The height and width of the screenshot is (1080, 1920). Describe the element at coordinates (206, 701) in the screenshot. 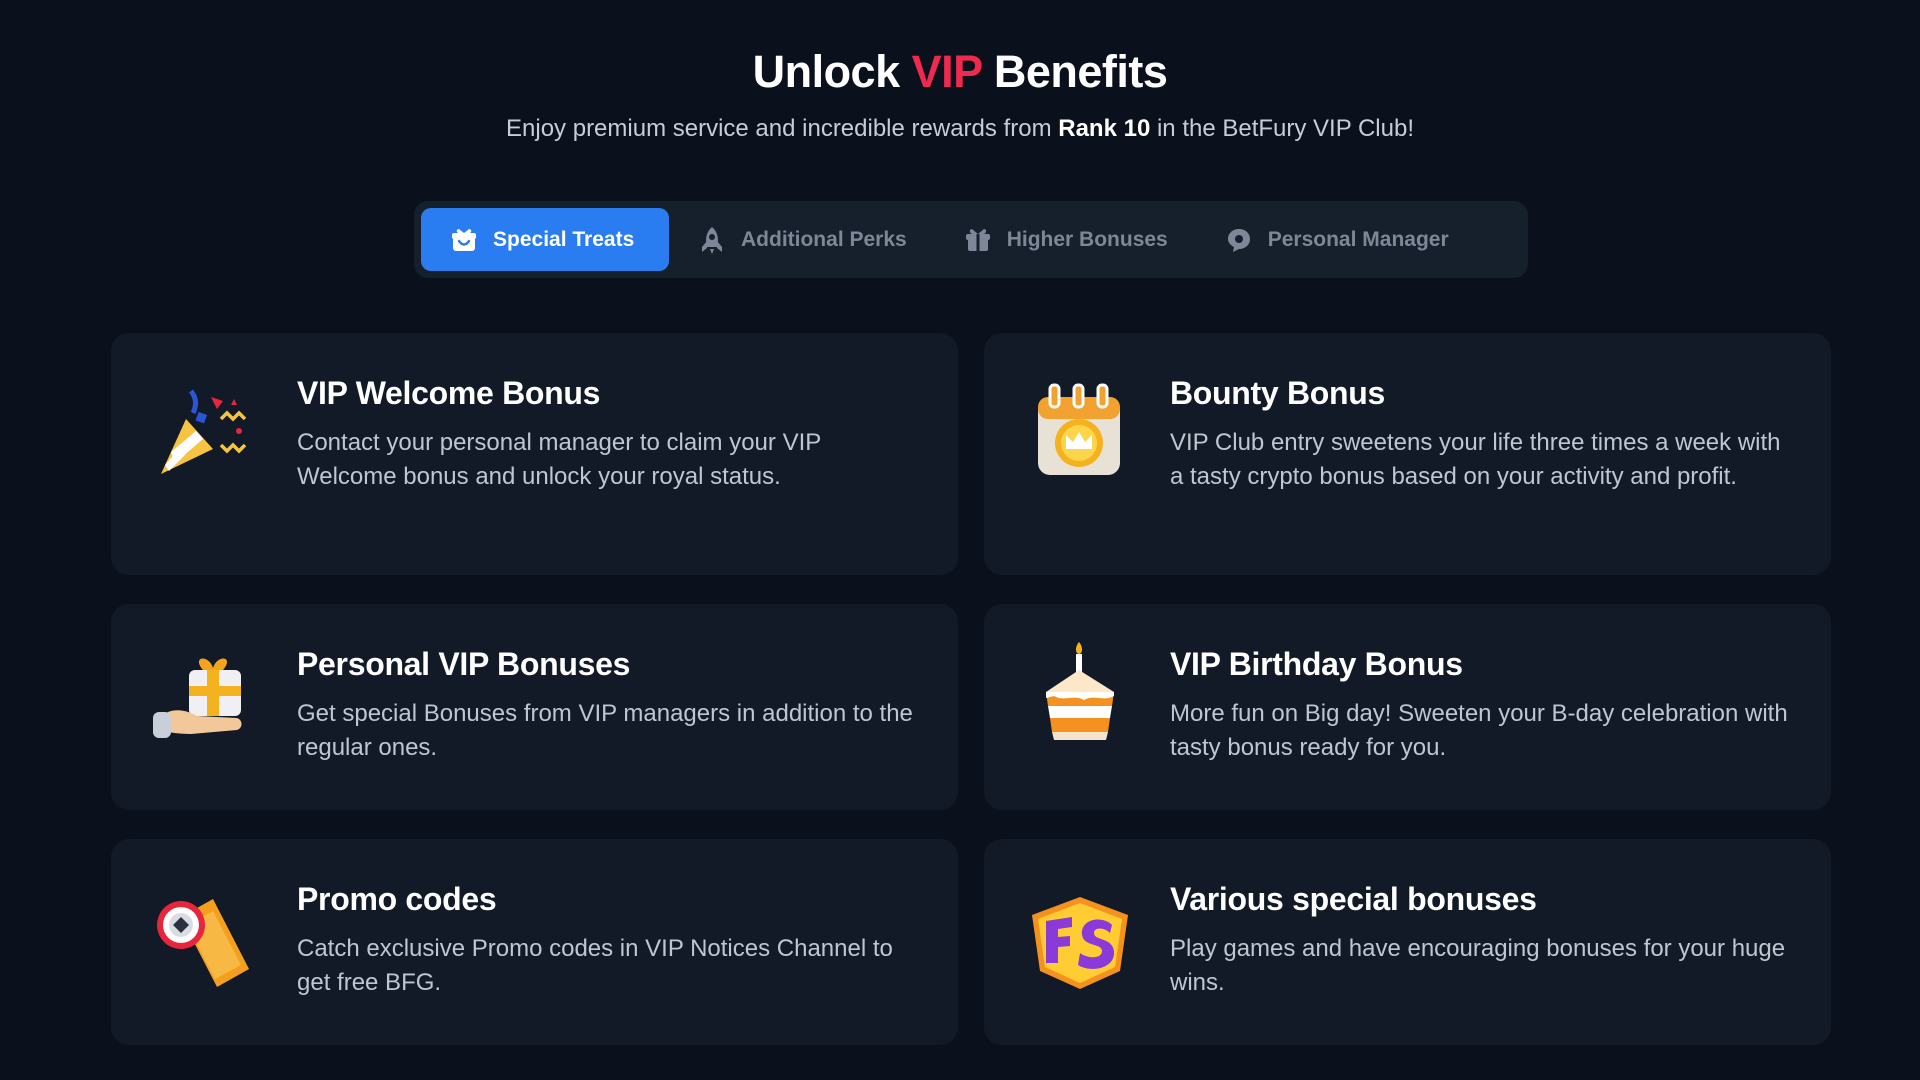

I see `hand-gift-icon` at that location.